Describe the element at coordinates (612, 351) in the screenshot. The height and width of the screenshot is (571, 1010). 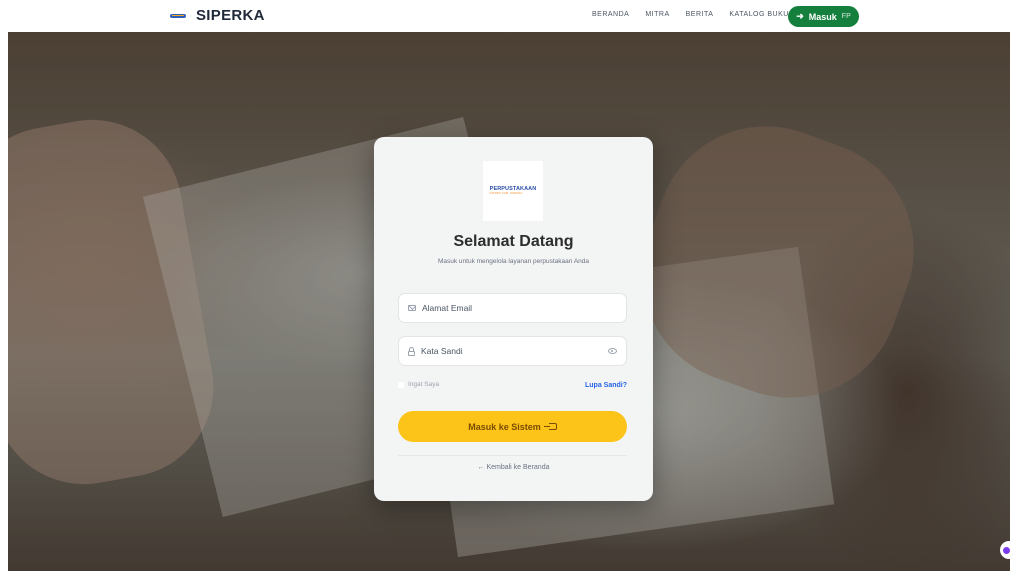
I see `eye-icon` at that location.